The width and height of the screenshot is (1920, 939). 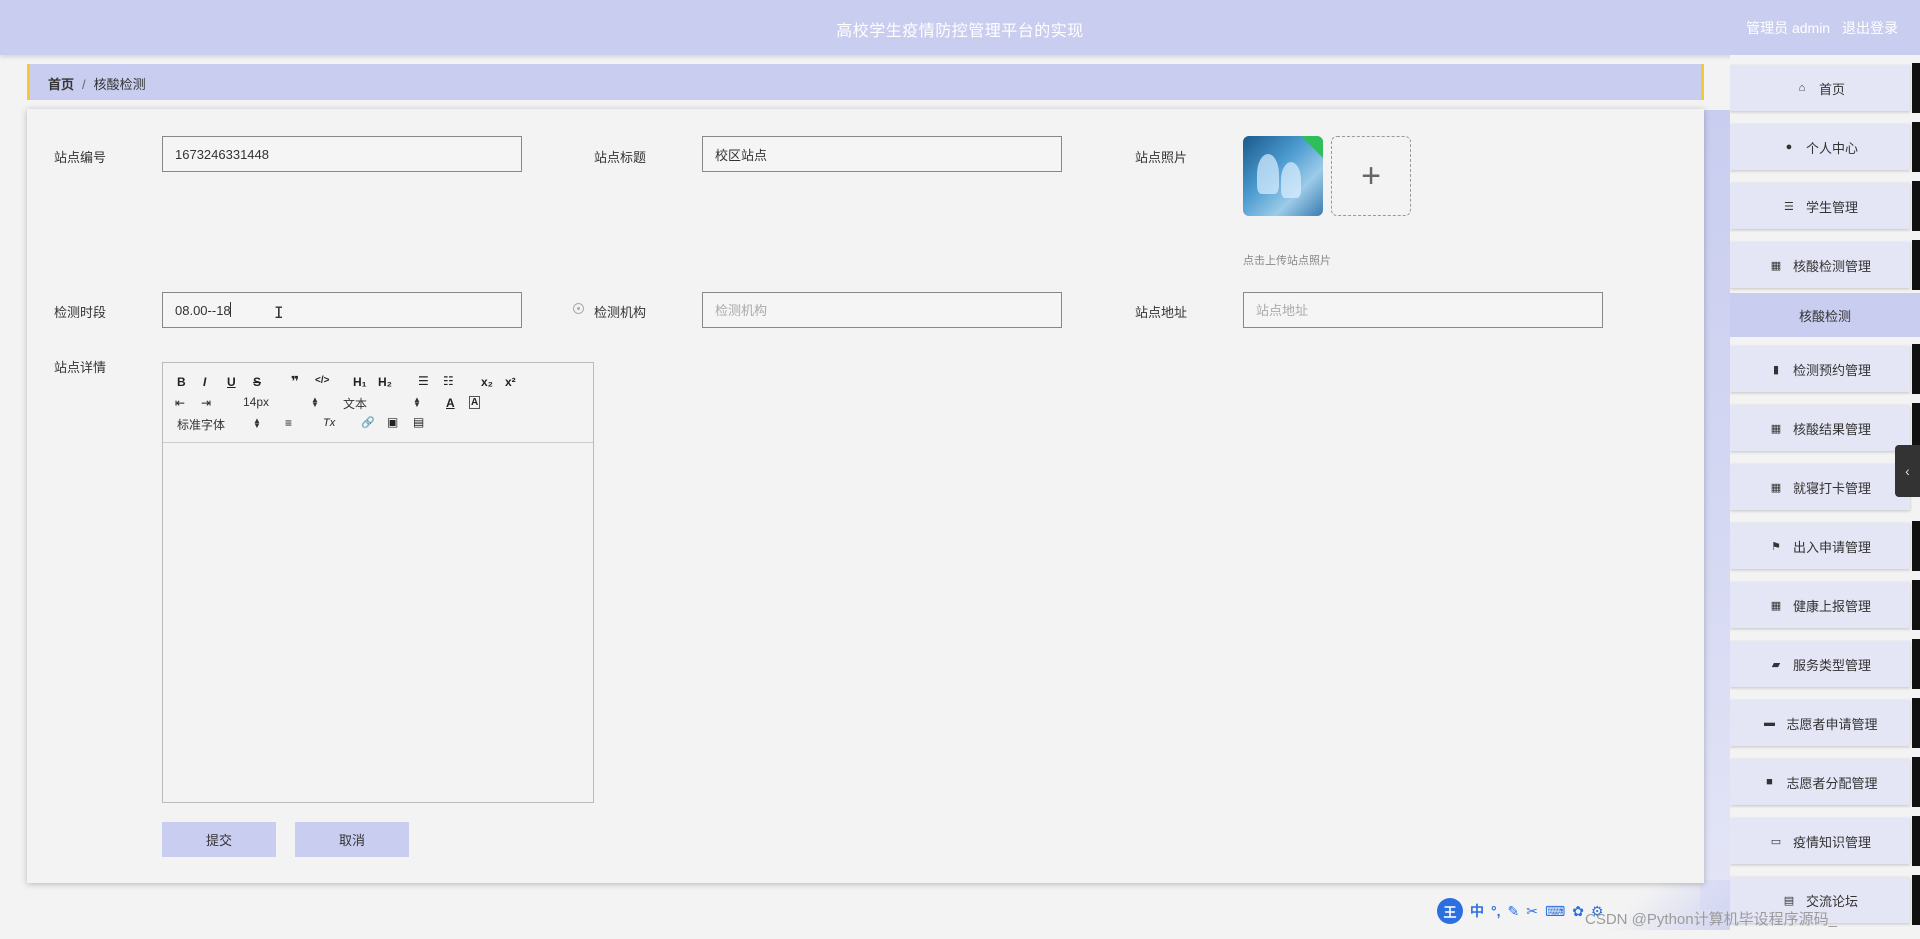 What do you see at coordinates (882, 310) in the screenshot?
I see `org-input` at bounding box center [882, 310].